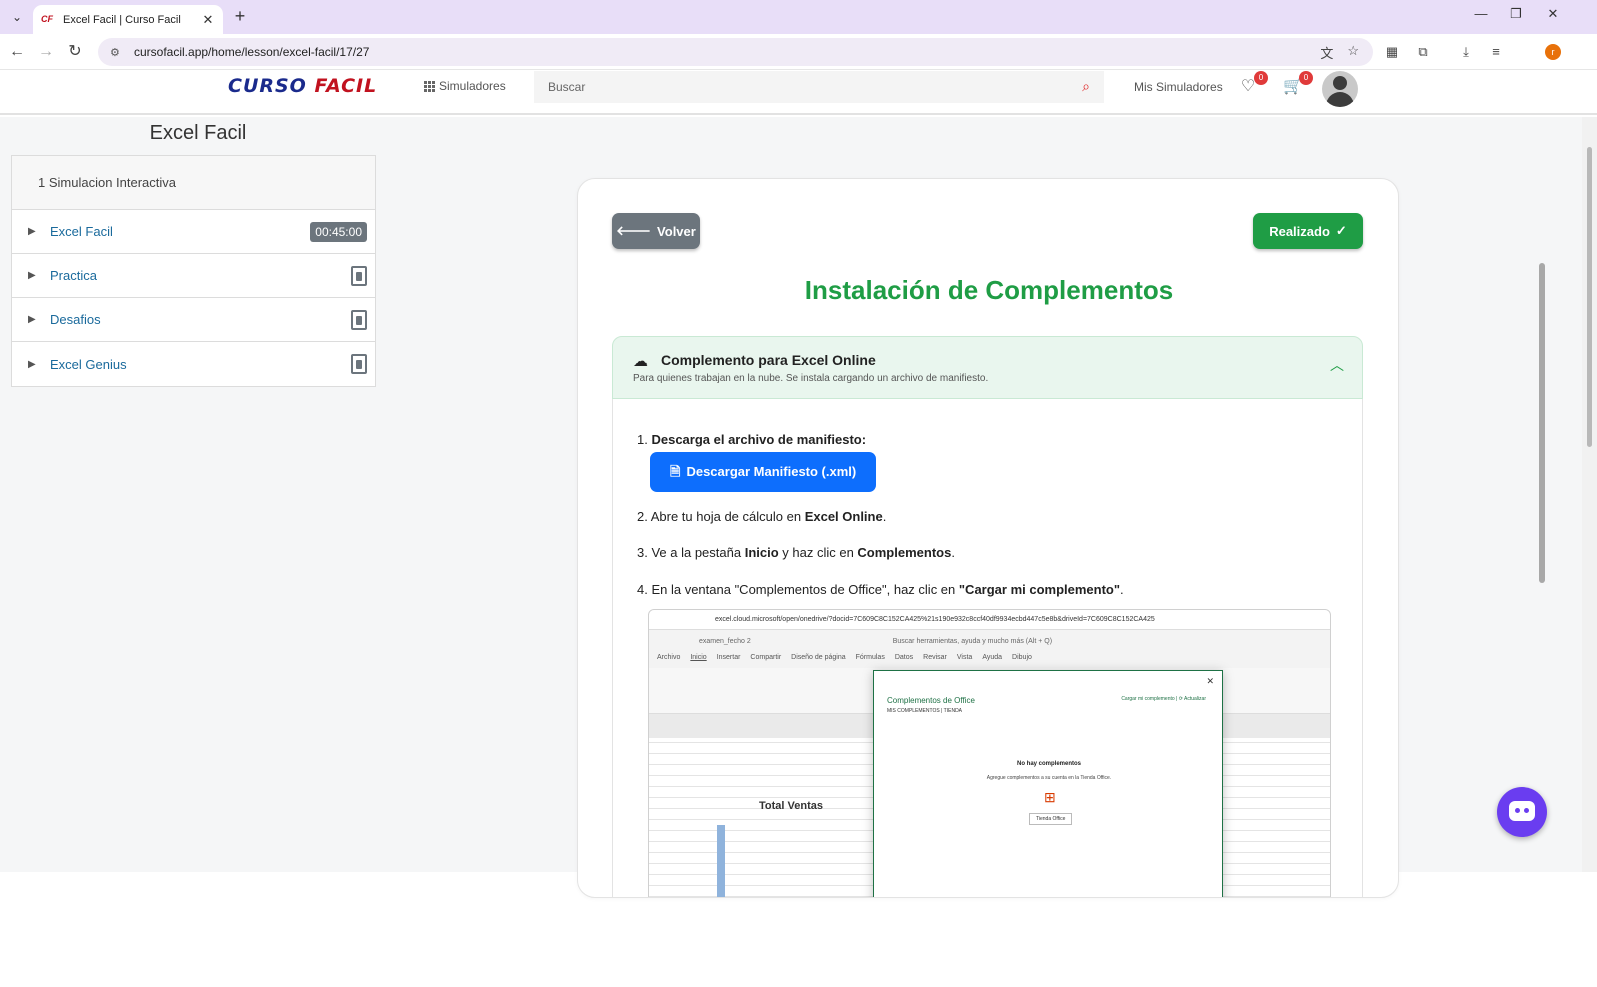  What do you see at coordinates (193, 183) in the screenshot?
I see `section-header: 1 Simulacion Interactiva` at bounding box center [193, 183].